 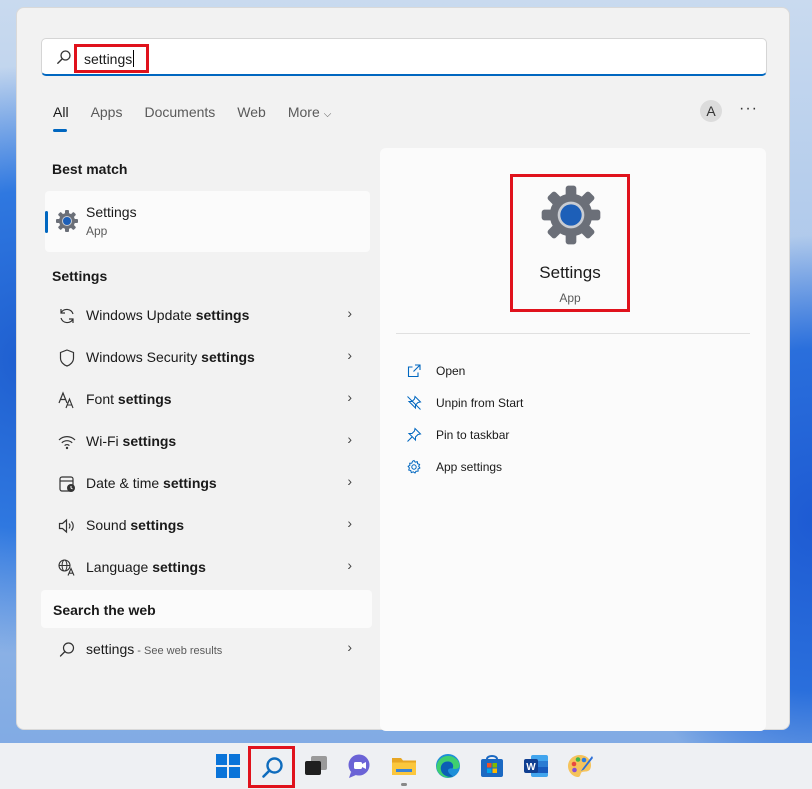 What do you see at coordinates (207, 358) in the screenshot?
I see `result-windows-security-settings: Windows Security settings ›` at bounding box center [207, 358].